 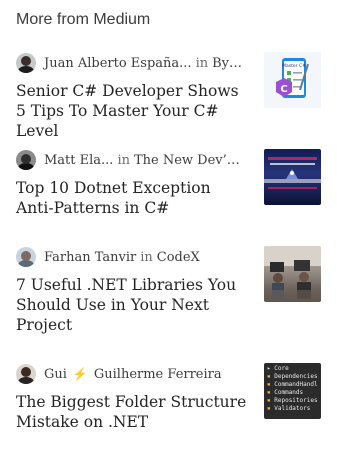 What do you see at coordinates (285, 392) in the screenshot?
I see `tree-item: ▪ Commands` at bounding box center [285, 392].